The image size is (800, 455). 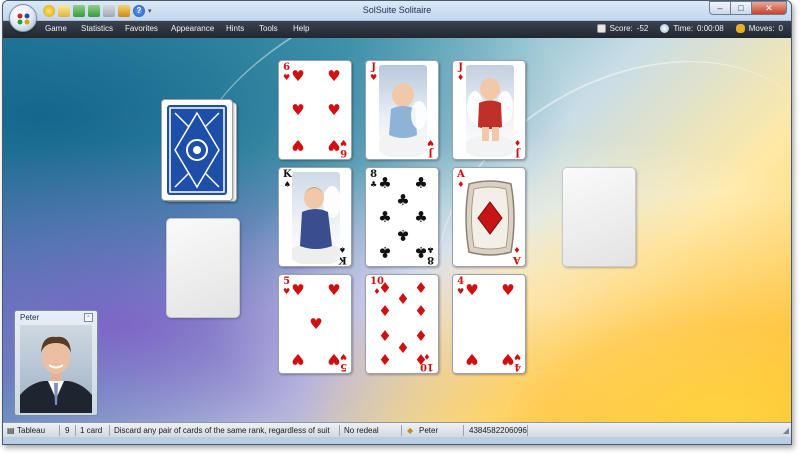 I want to click on status-player: Peter, so click(x=429, y=430).